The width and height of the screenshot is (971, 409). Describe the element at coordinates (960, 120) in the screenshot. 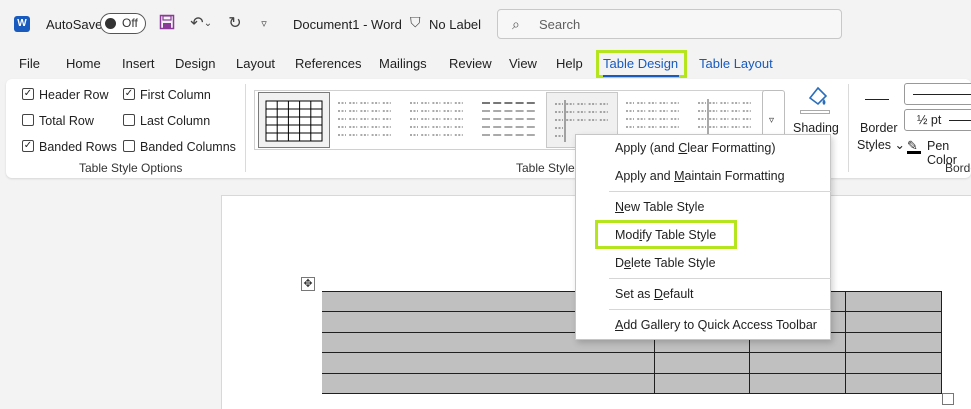

I see `line-weight-preview` at that location.